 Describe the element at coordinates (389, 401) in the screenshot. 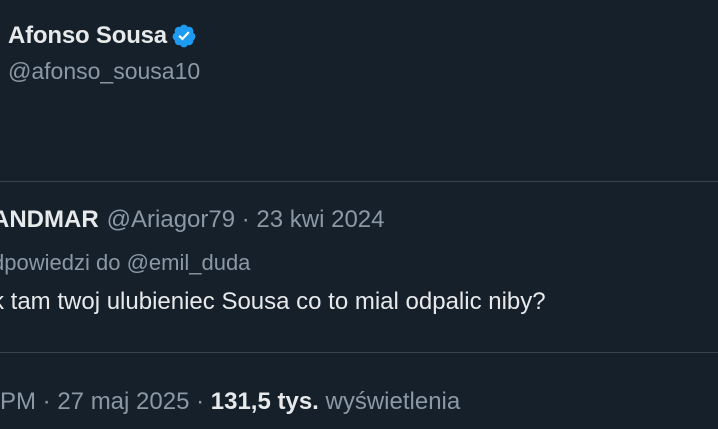

I see `views-label: wyświetlenia` at that location.